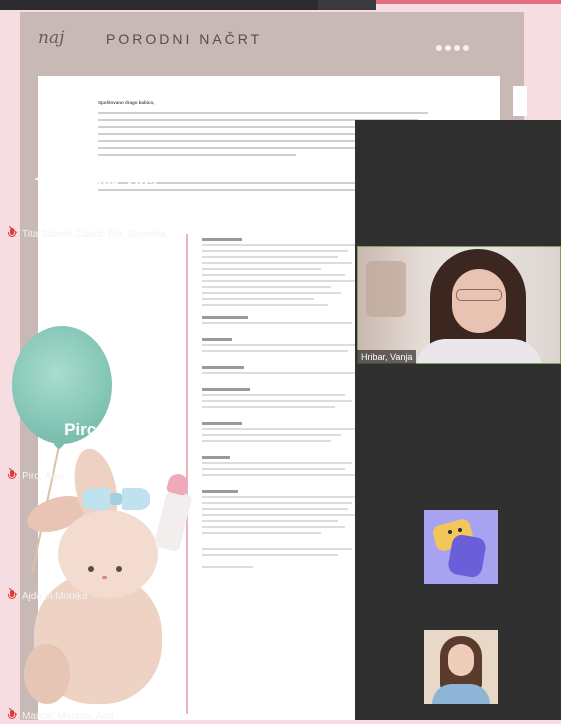 This screenshot has width=561, height=724. I want to click on participant-3-label-text: Pirc, Anja, so click(43, 476).